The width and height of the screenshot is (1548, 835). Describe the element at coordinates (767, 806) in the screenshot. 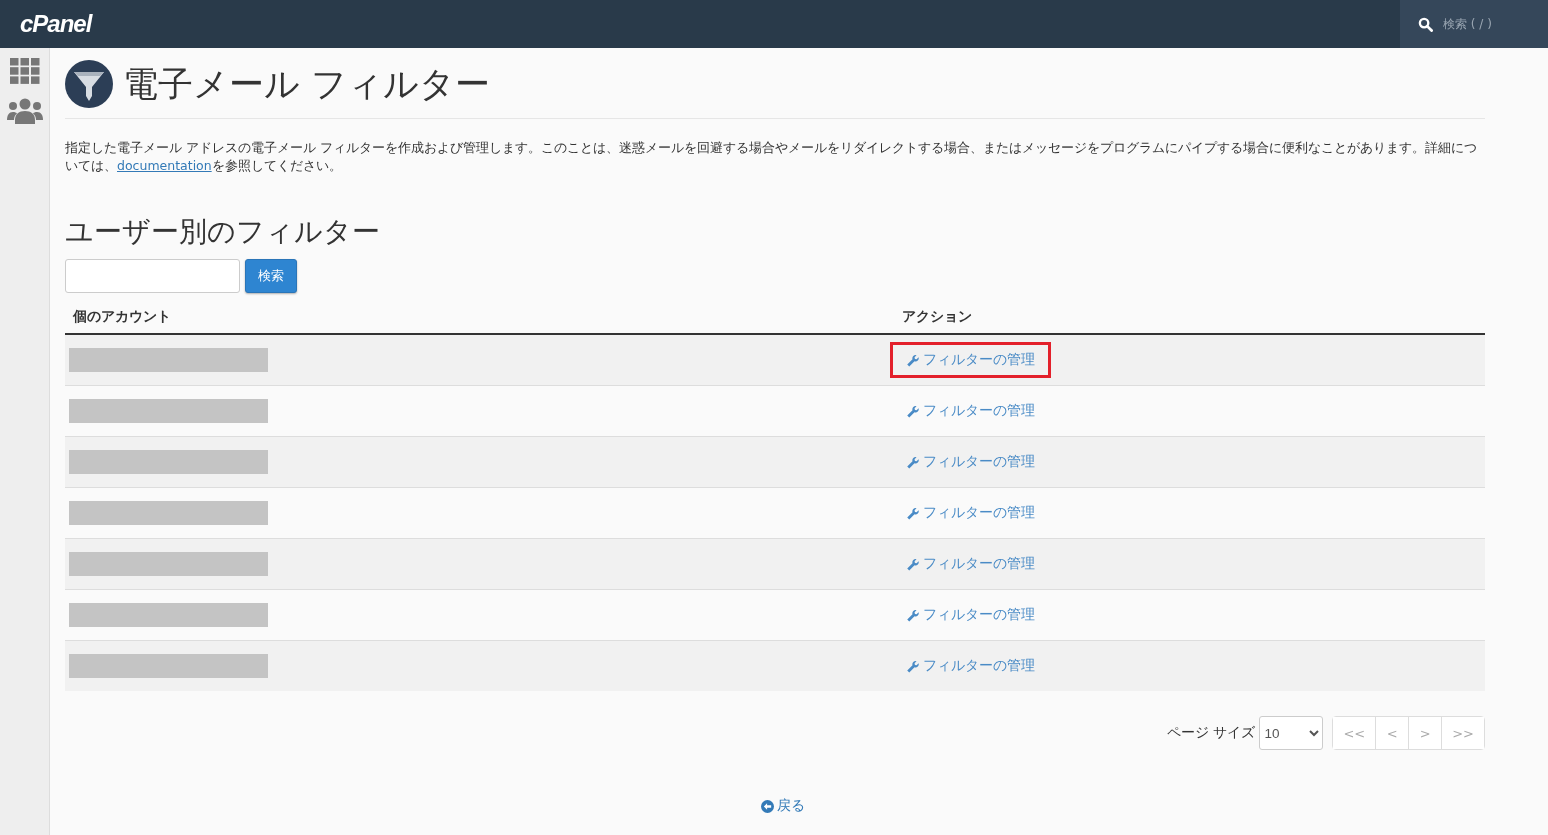

I see `back-arrow-icon` at that location.